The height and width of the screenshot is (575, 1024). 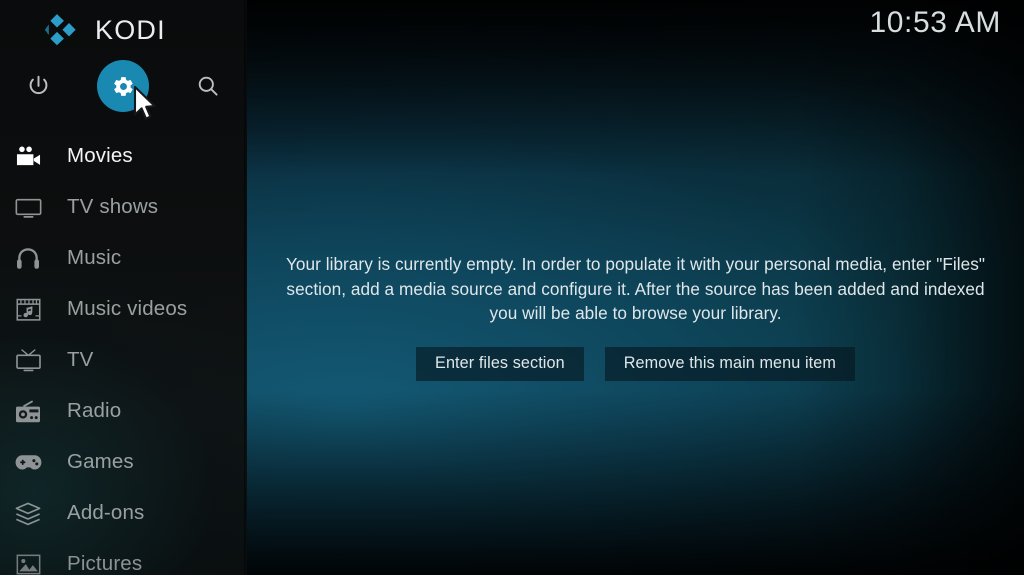 What do you see at coordinates (63, 30) in the screenshot?
I see `kodi-logo-icon` at bounding box center [63, 30].